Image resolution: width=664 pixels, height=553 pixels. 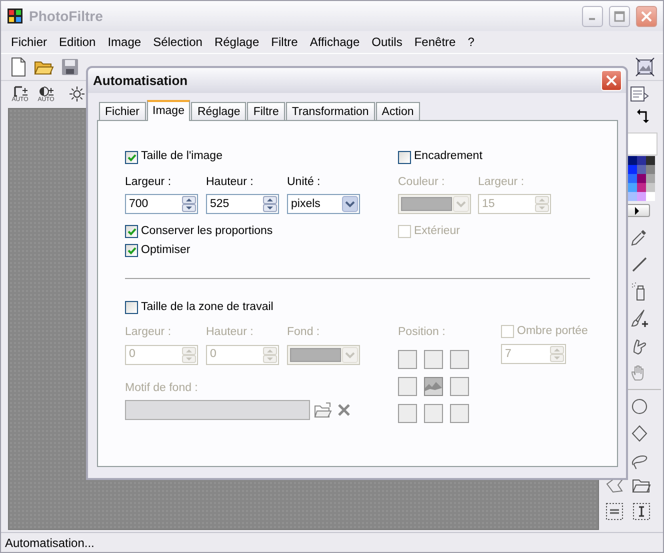 What do you see at coordinates (639, 318) in the screenshot?
I see `brush-icon` at bounding box center [639, 318].